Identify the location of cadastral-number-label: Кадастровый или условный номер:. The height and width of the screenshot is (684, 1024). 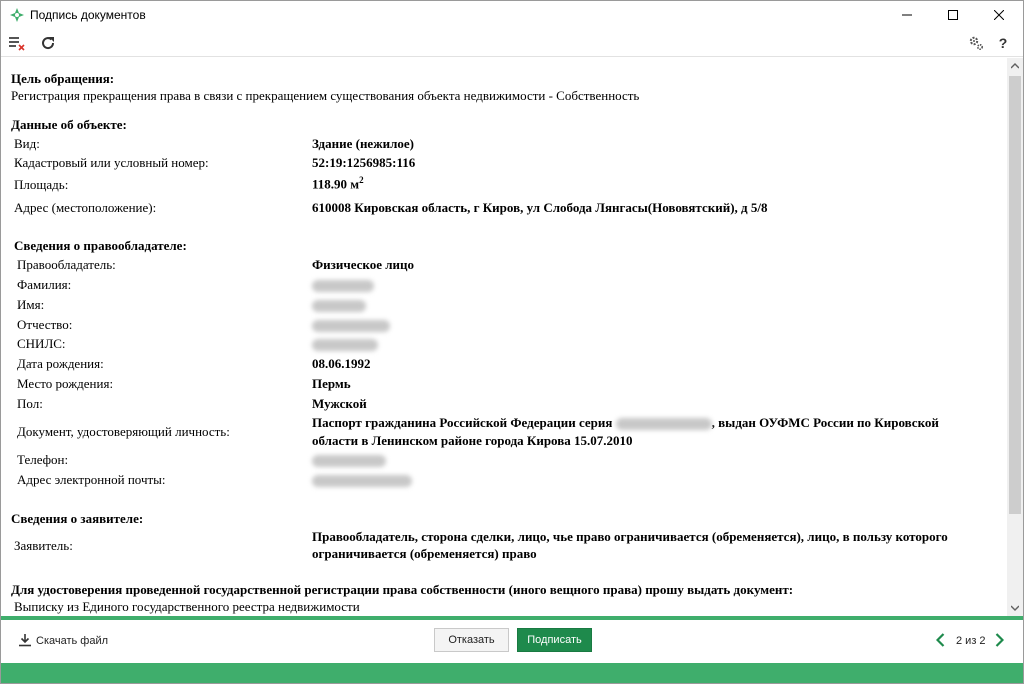
(111, 162).